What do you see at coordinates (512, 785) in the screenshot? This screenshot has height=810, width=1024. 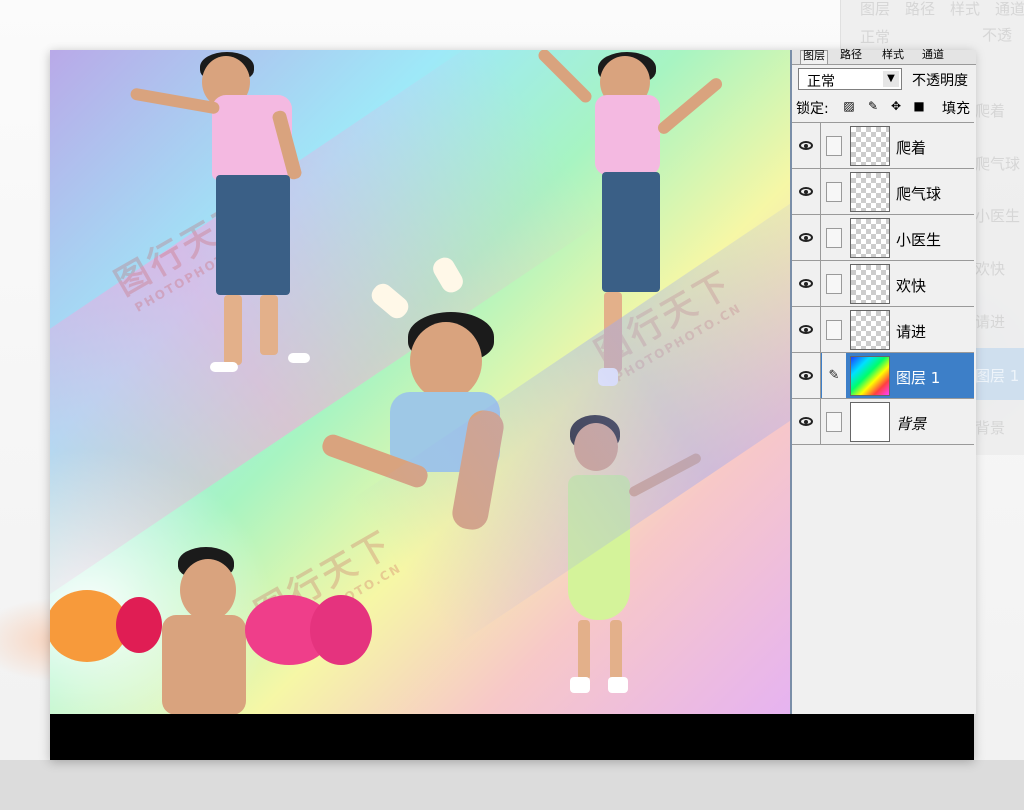 I see `background-band` at bounding box center [512, 785].